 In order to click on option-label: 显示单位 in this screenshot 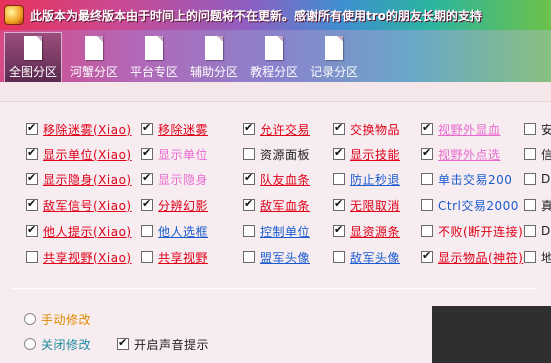, I will do `click(183, 154)`.